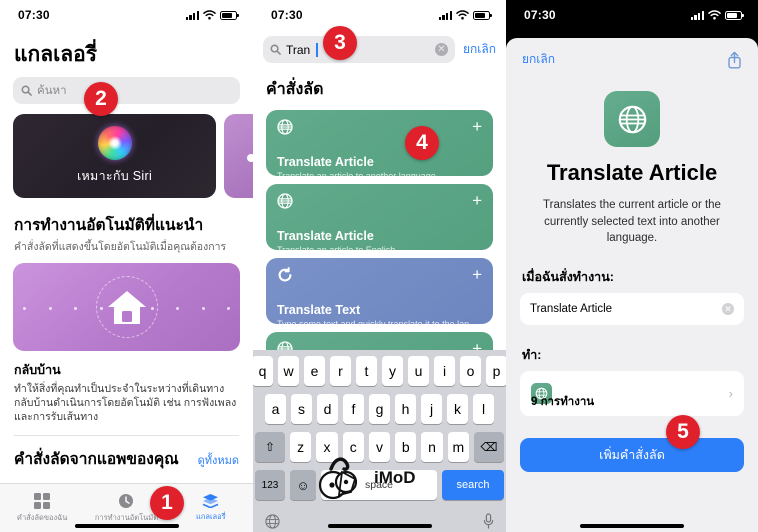  What do you see at coordinates (340, 43) in the screenshot?
I see `step-badge-3: 3` at bounding box center [340, 43].